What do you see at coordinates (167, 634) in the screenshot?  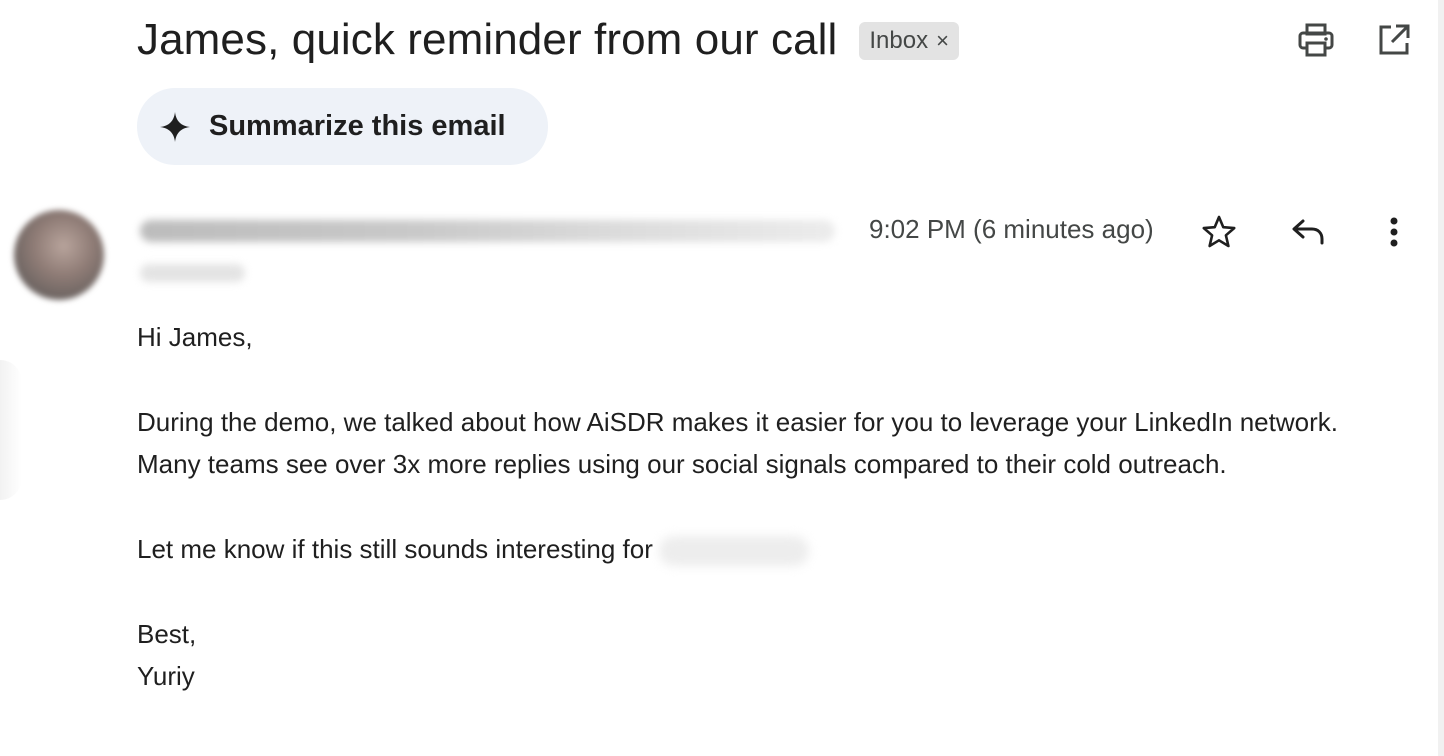 I see `body-signoff: Best,` at bounding box center [167, 634].